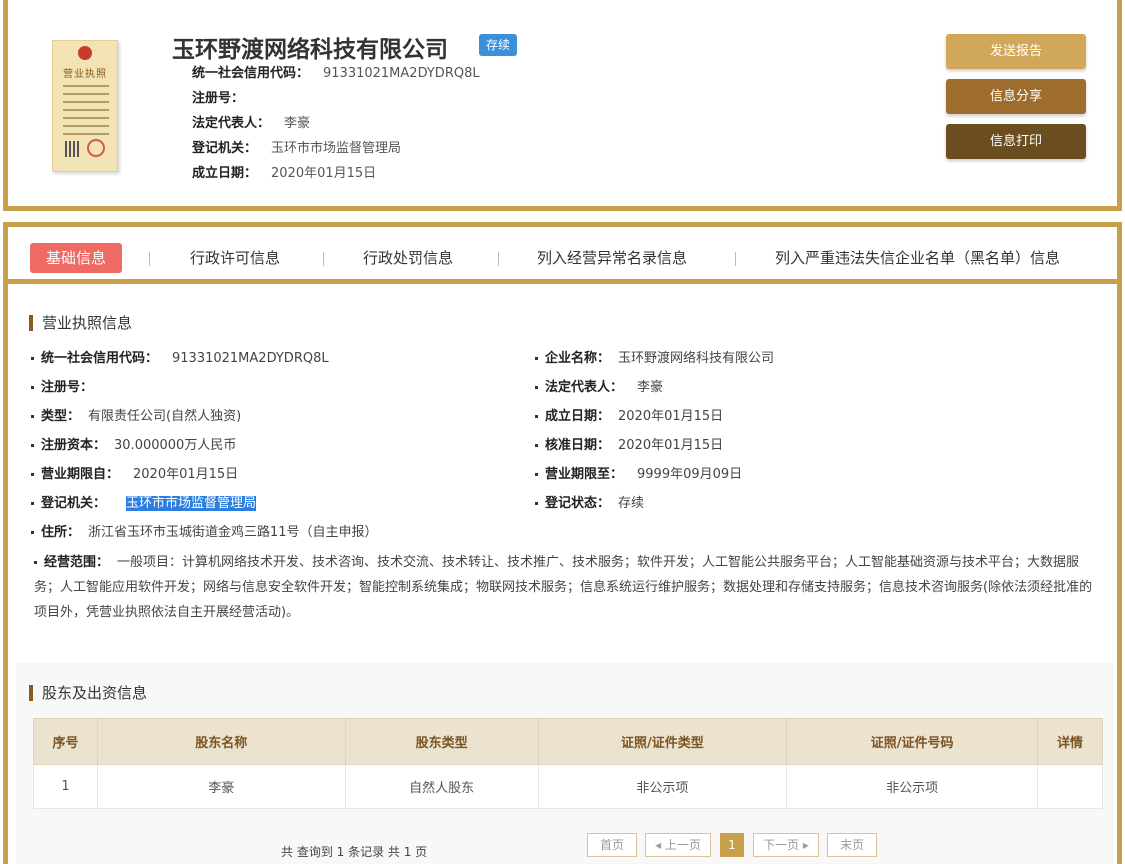 The height and width of the screenshot is (864, 1125). Describe the element at coordinates (441, 786) in the screenshot. I see `table-cell: 自然人股东` at that location.